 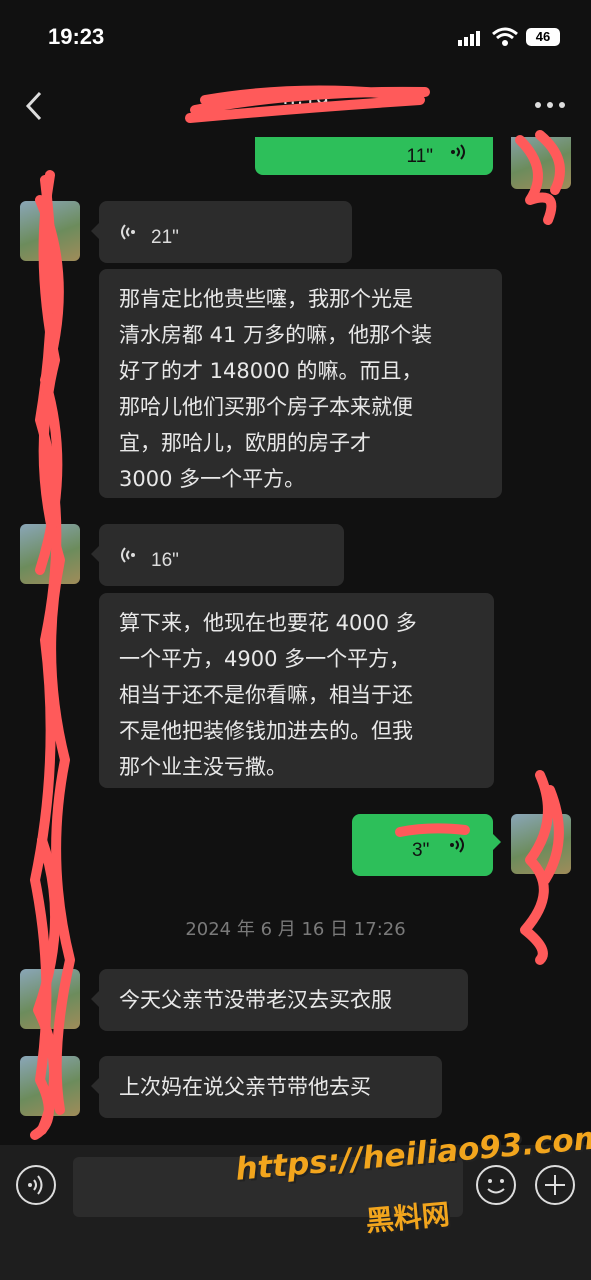 I want to click on outgoing-voice-message: 11", so click(x=374, y=156).